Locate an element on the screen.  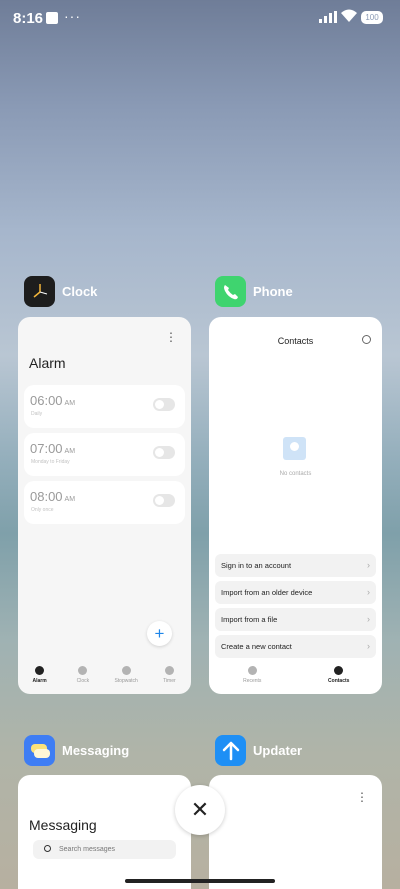
tab-contacts: Contacts is located at coordinates (339, 676).